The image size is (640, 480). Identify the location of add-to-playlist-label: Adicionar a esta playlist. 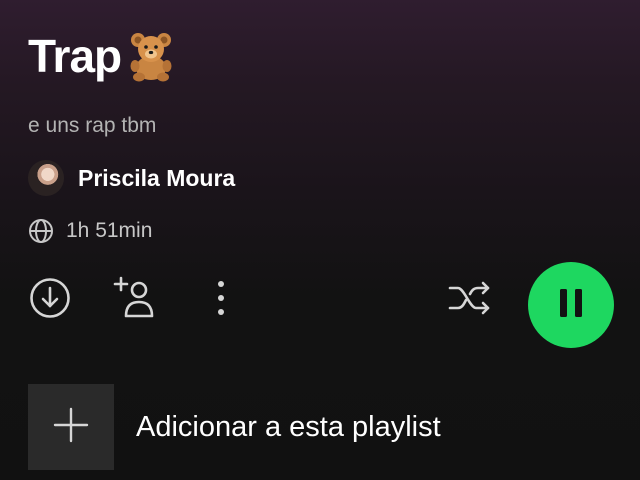
(288, 427).